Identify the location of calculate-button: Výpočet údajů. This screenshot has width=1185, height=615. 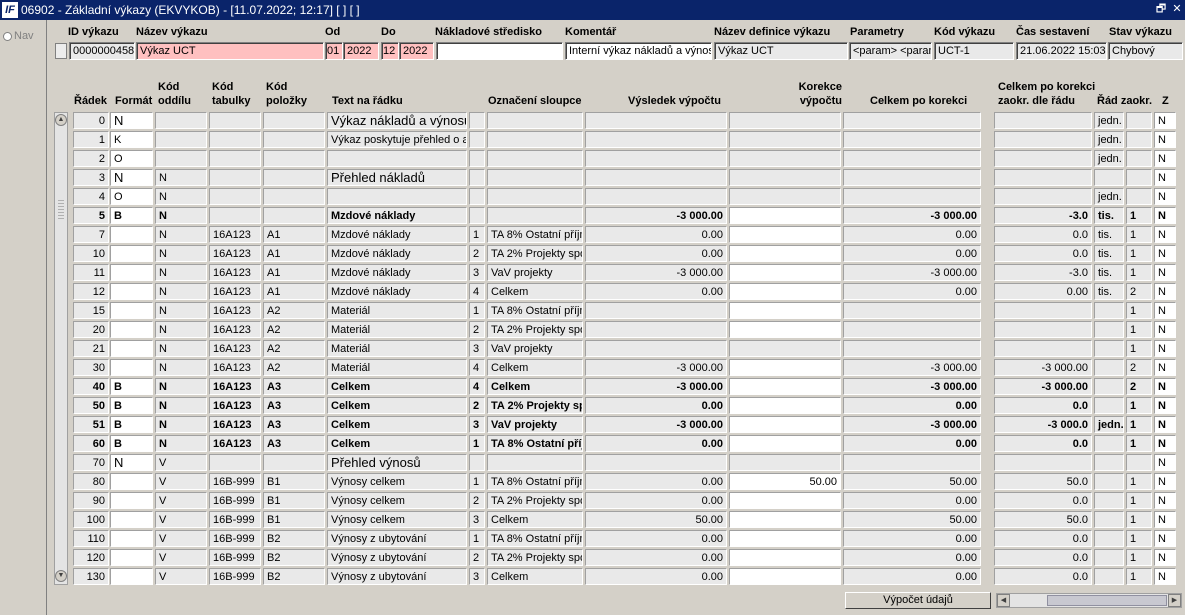
(918, 600).